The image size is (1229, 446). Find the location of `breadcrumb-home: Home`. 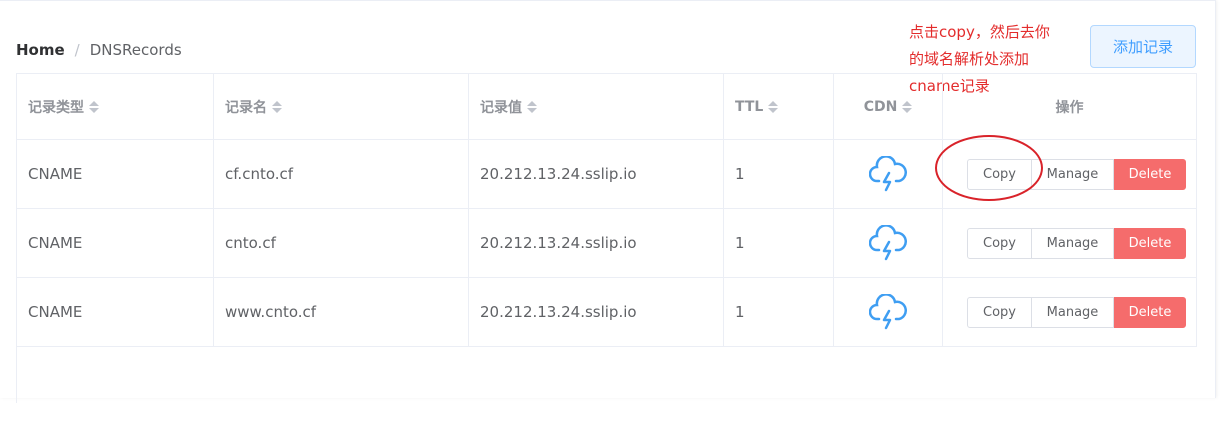

breadcrumb-home: Home is located at coordinates (40, 50).